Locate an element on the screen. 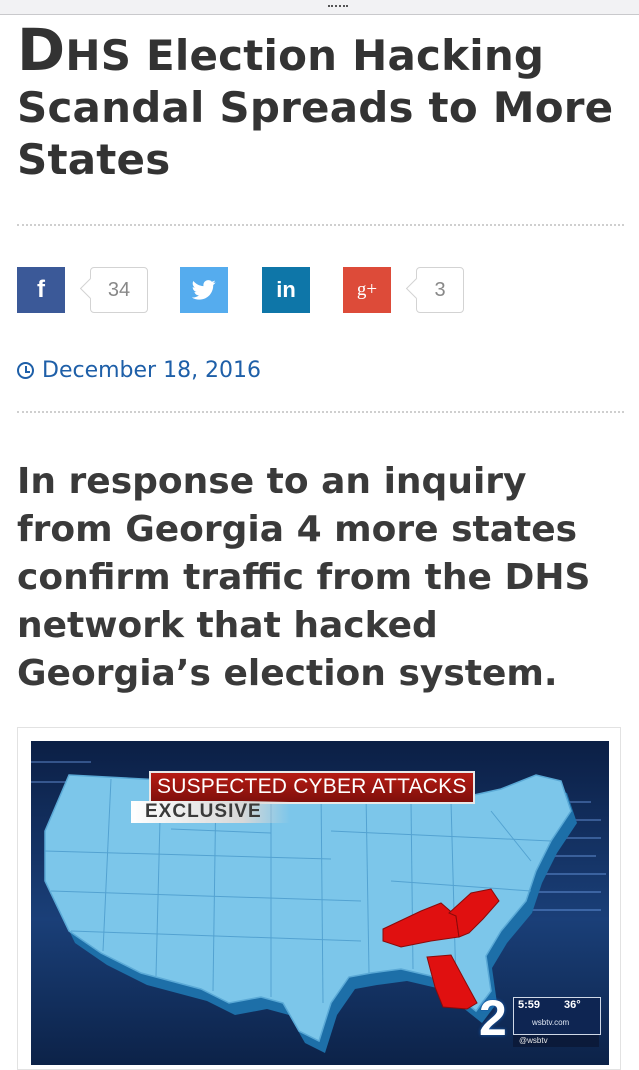 The height and width of the screenshot is (1070, 639). temperature-readout: 36° is located at coordinates (572, 1005).